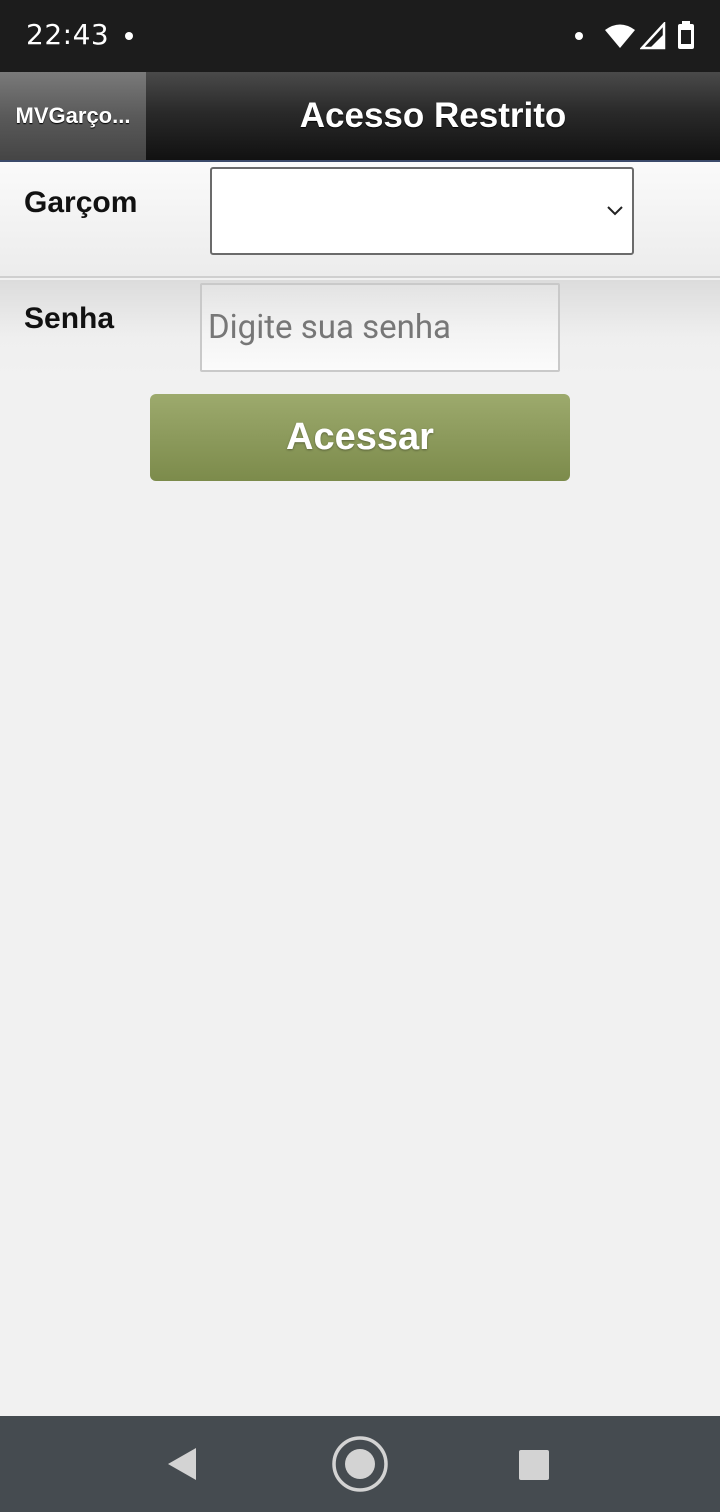 The width and height of the screenshot is (720, 1512). I want to click on garcom-select, so click(422, 211).